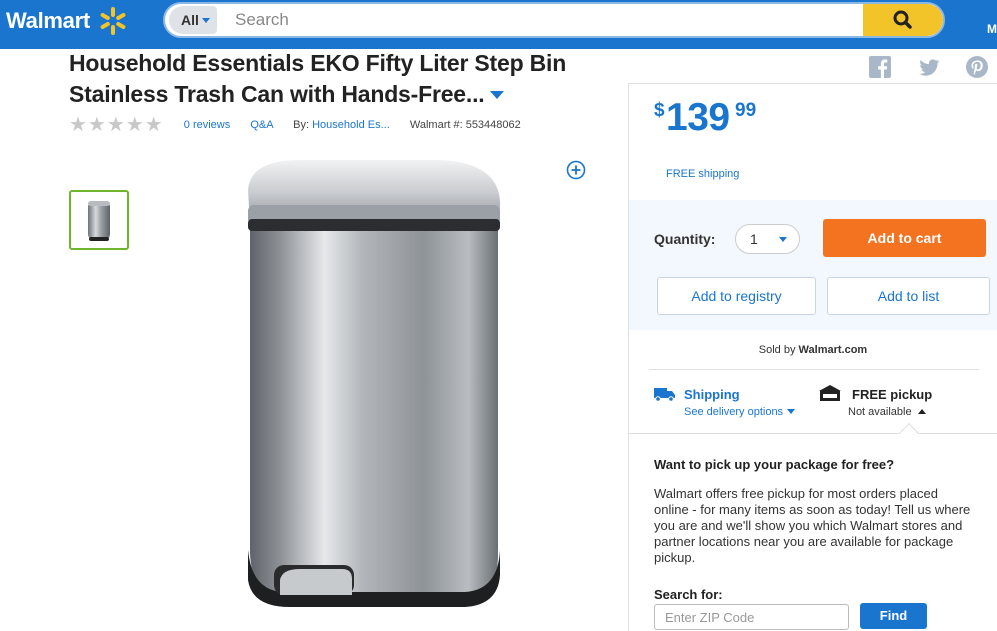 The height and width of the screenshot is (631, 997). Describe the element at coordinates (746, 110) in the screenshot. I see `price-cents: 99` at that location.